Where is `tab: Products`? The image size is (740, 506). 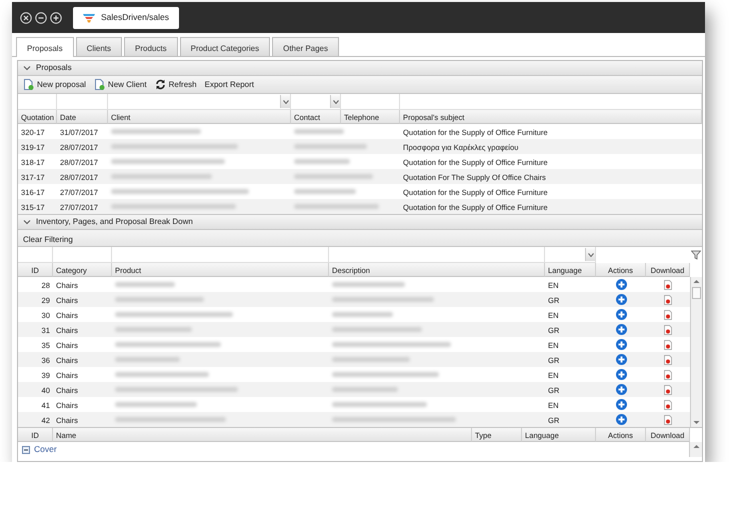
tab: Products is located at coordinates (151, 46).